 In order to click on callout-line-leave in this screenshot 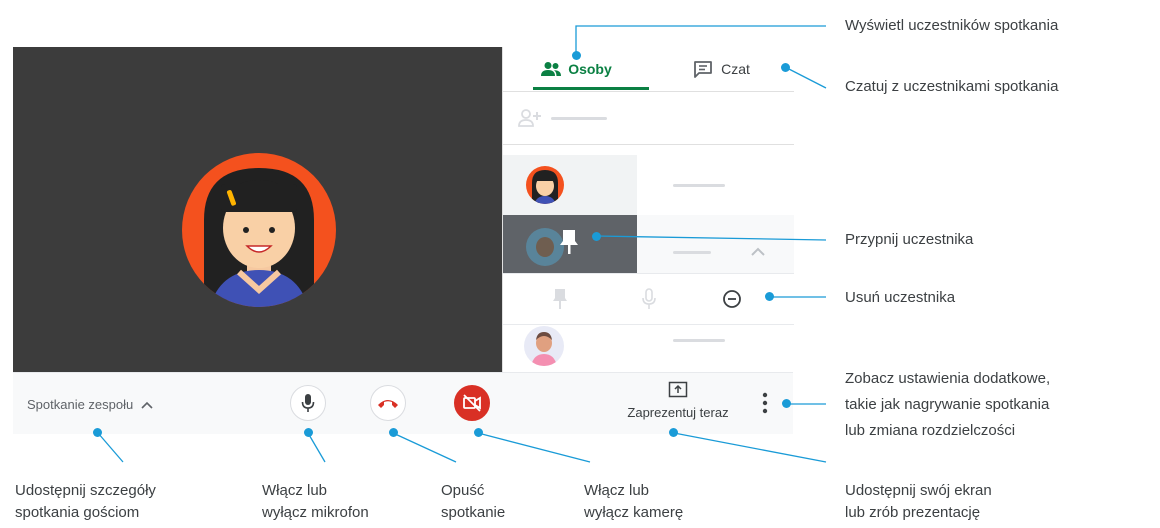, I will do `click(424, 447)`.